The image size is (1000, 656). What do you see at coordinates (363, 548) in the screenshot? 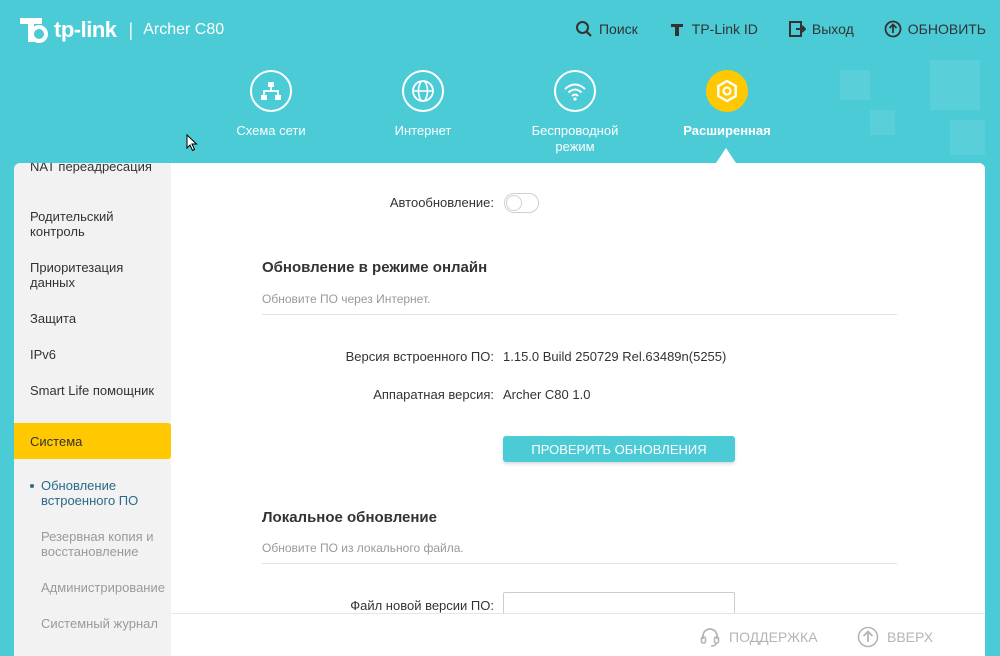
I see `local-update-desc: Обновите ПО из локального файла.` at bounding box center [363, 548].